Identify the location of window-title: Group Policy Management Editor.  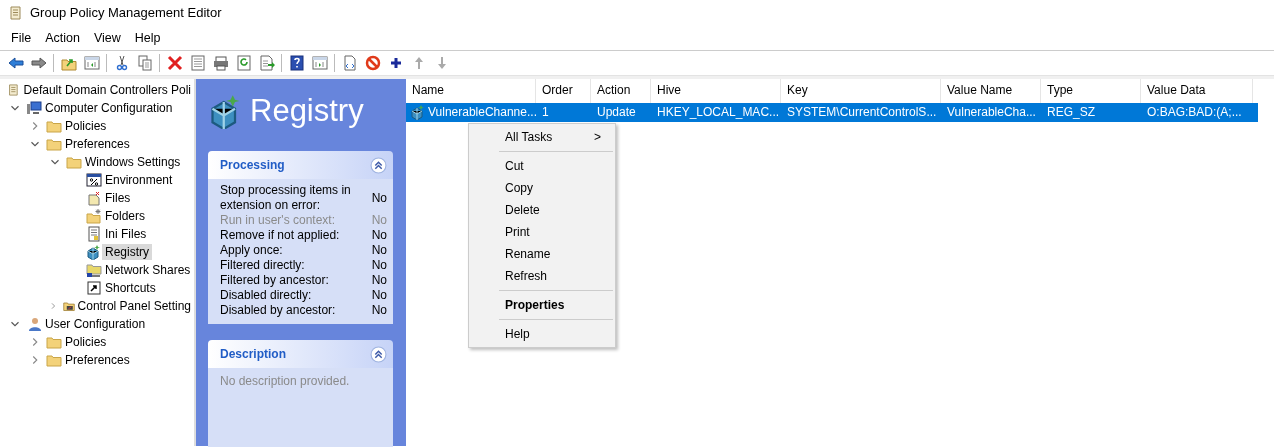
(126, 13).